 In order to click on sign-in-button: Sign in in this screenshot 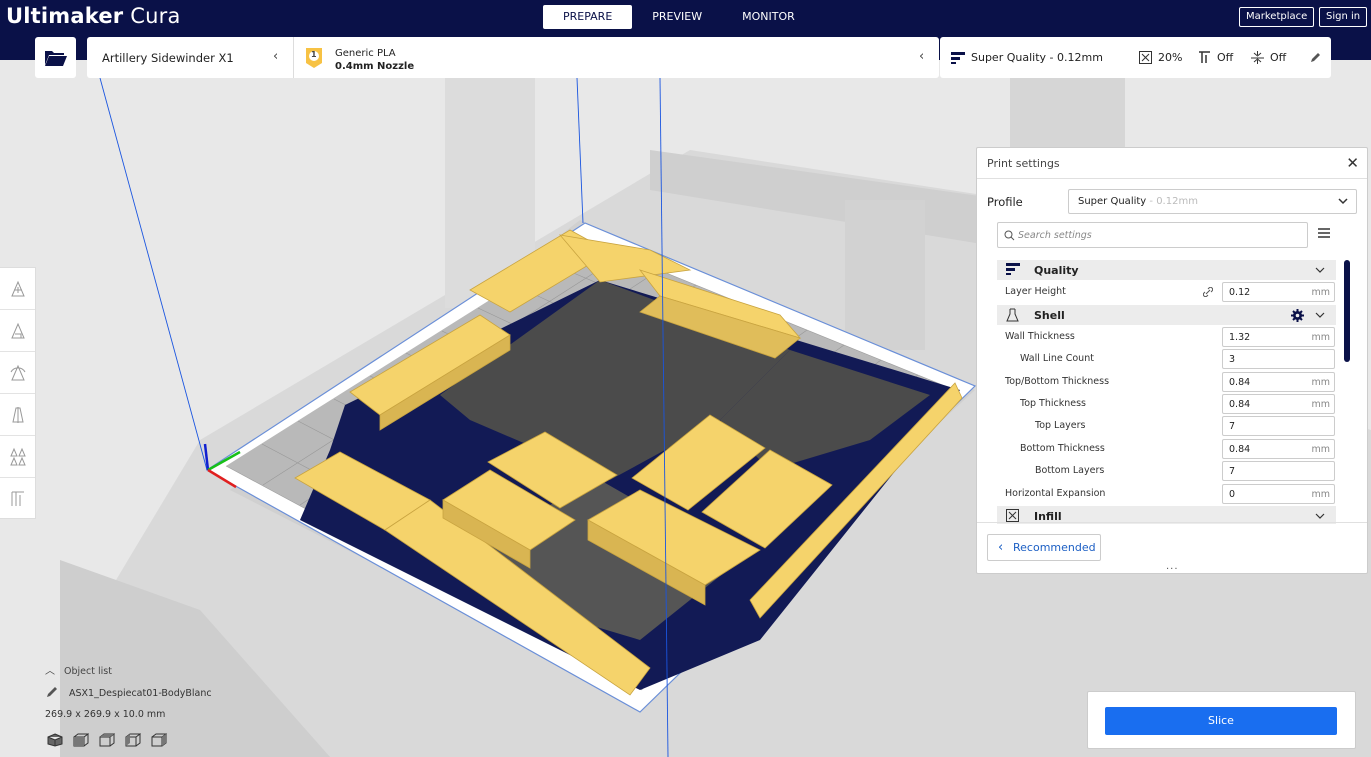, I will do `click(1343, 17)`.